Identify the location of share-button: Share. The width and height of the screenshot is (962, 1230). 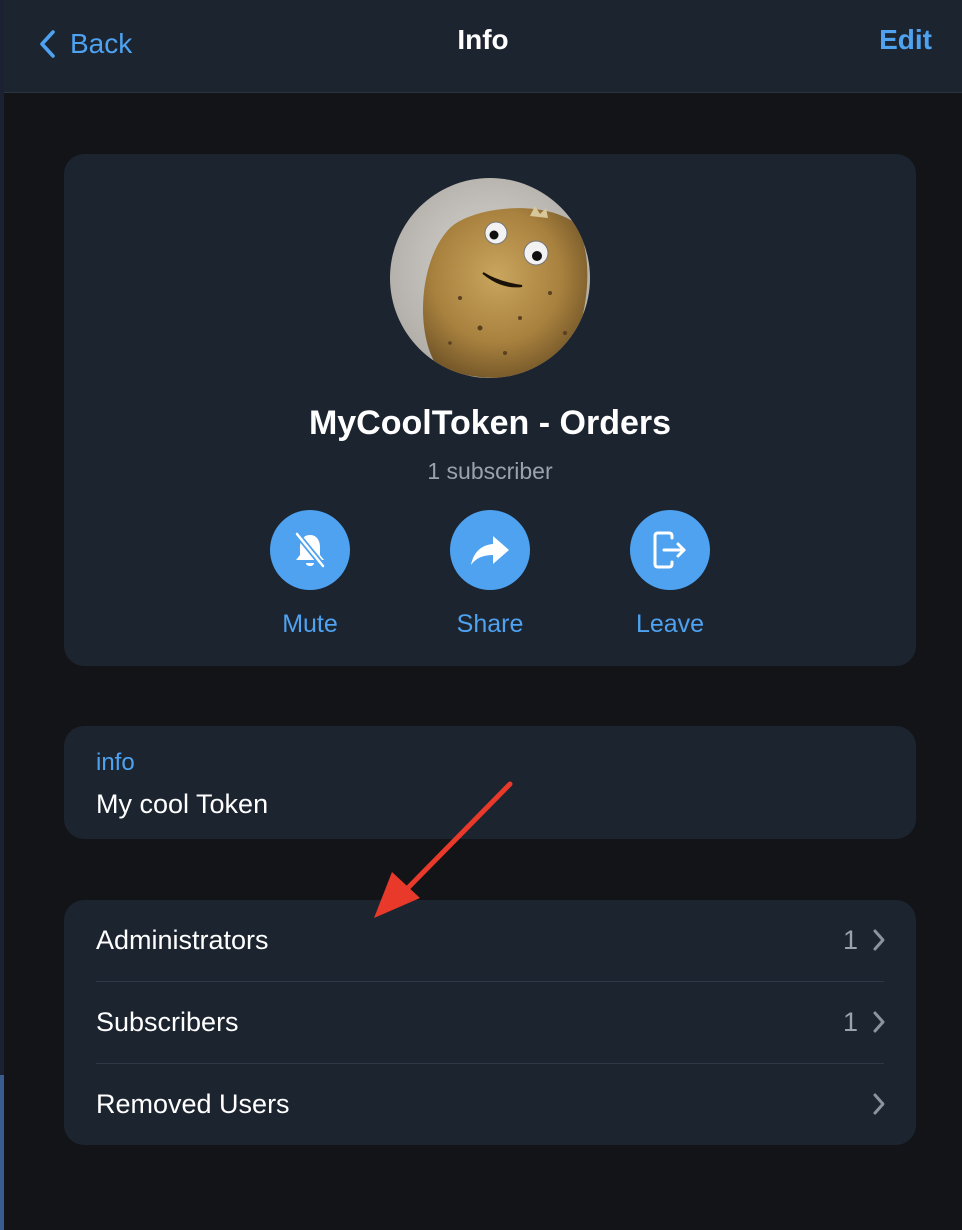
(490, 574).